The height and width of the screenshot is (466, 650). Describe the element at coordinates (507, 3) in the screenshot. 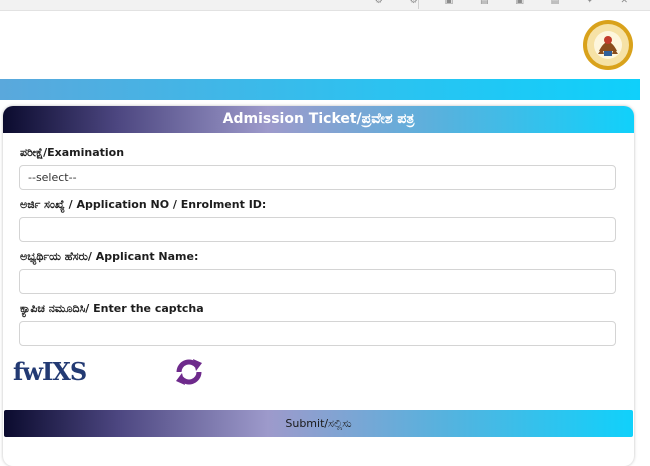

I see `toolbar-icons: ⚙ ⚙ ▣ ▤ ▣ ▤ ✦ ✕` at that location.